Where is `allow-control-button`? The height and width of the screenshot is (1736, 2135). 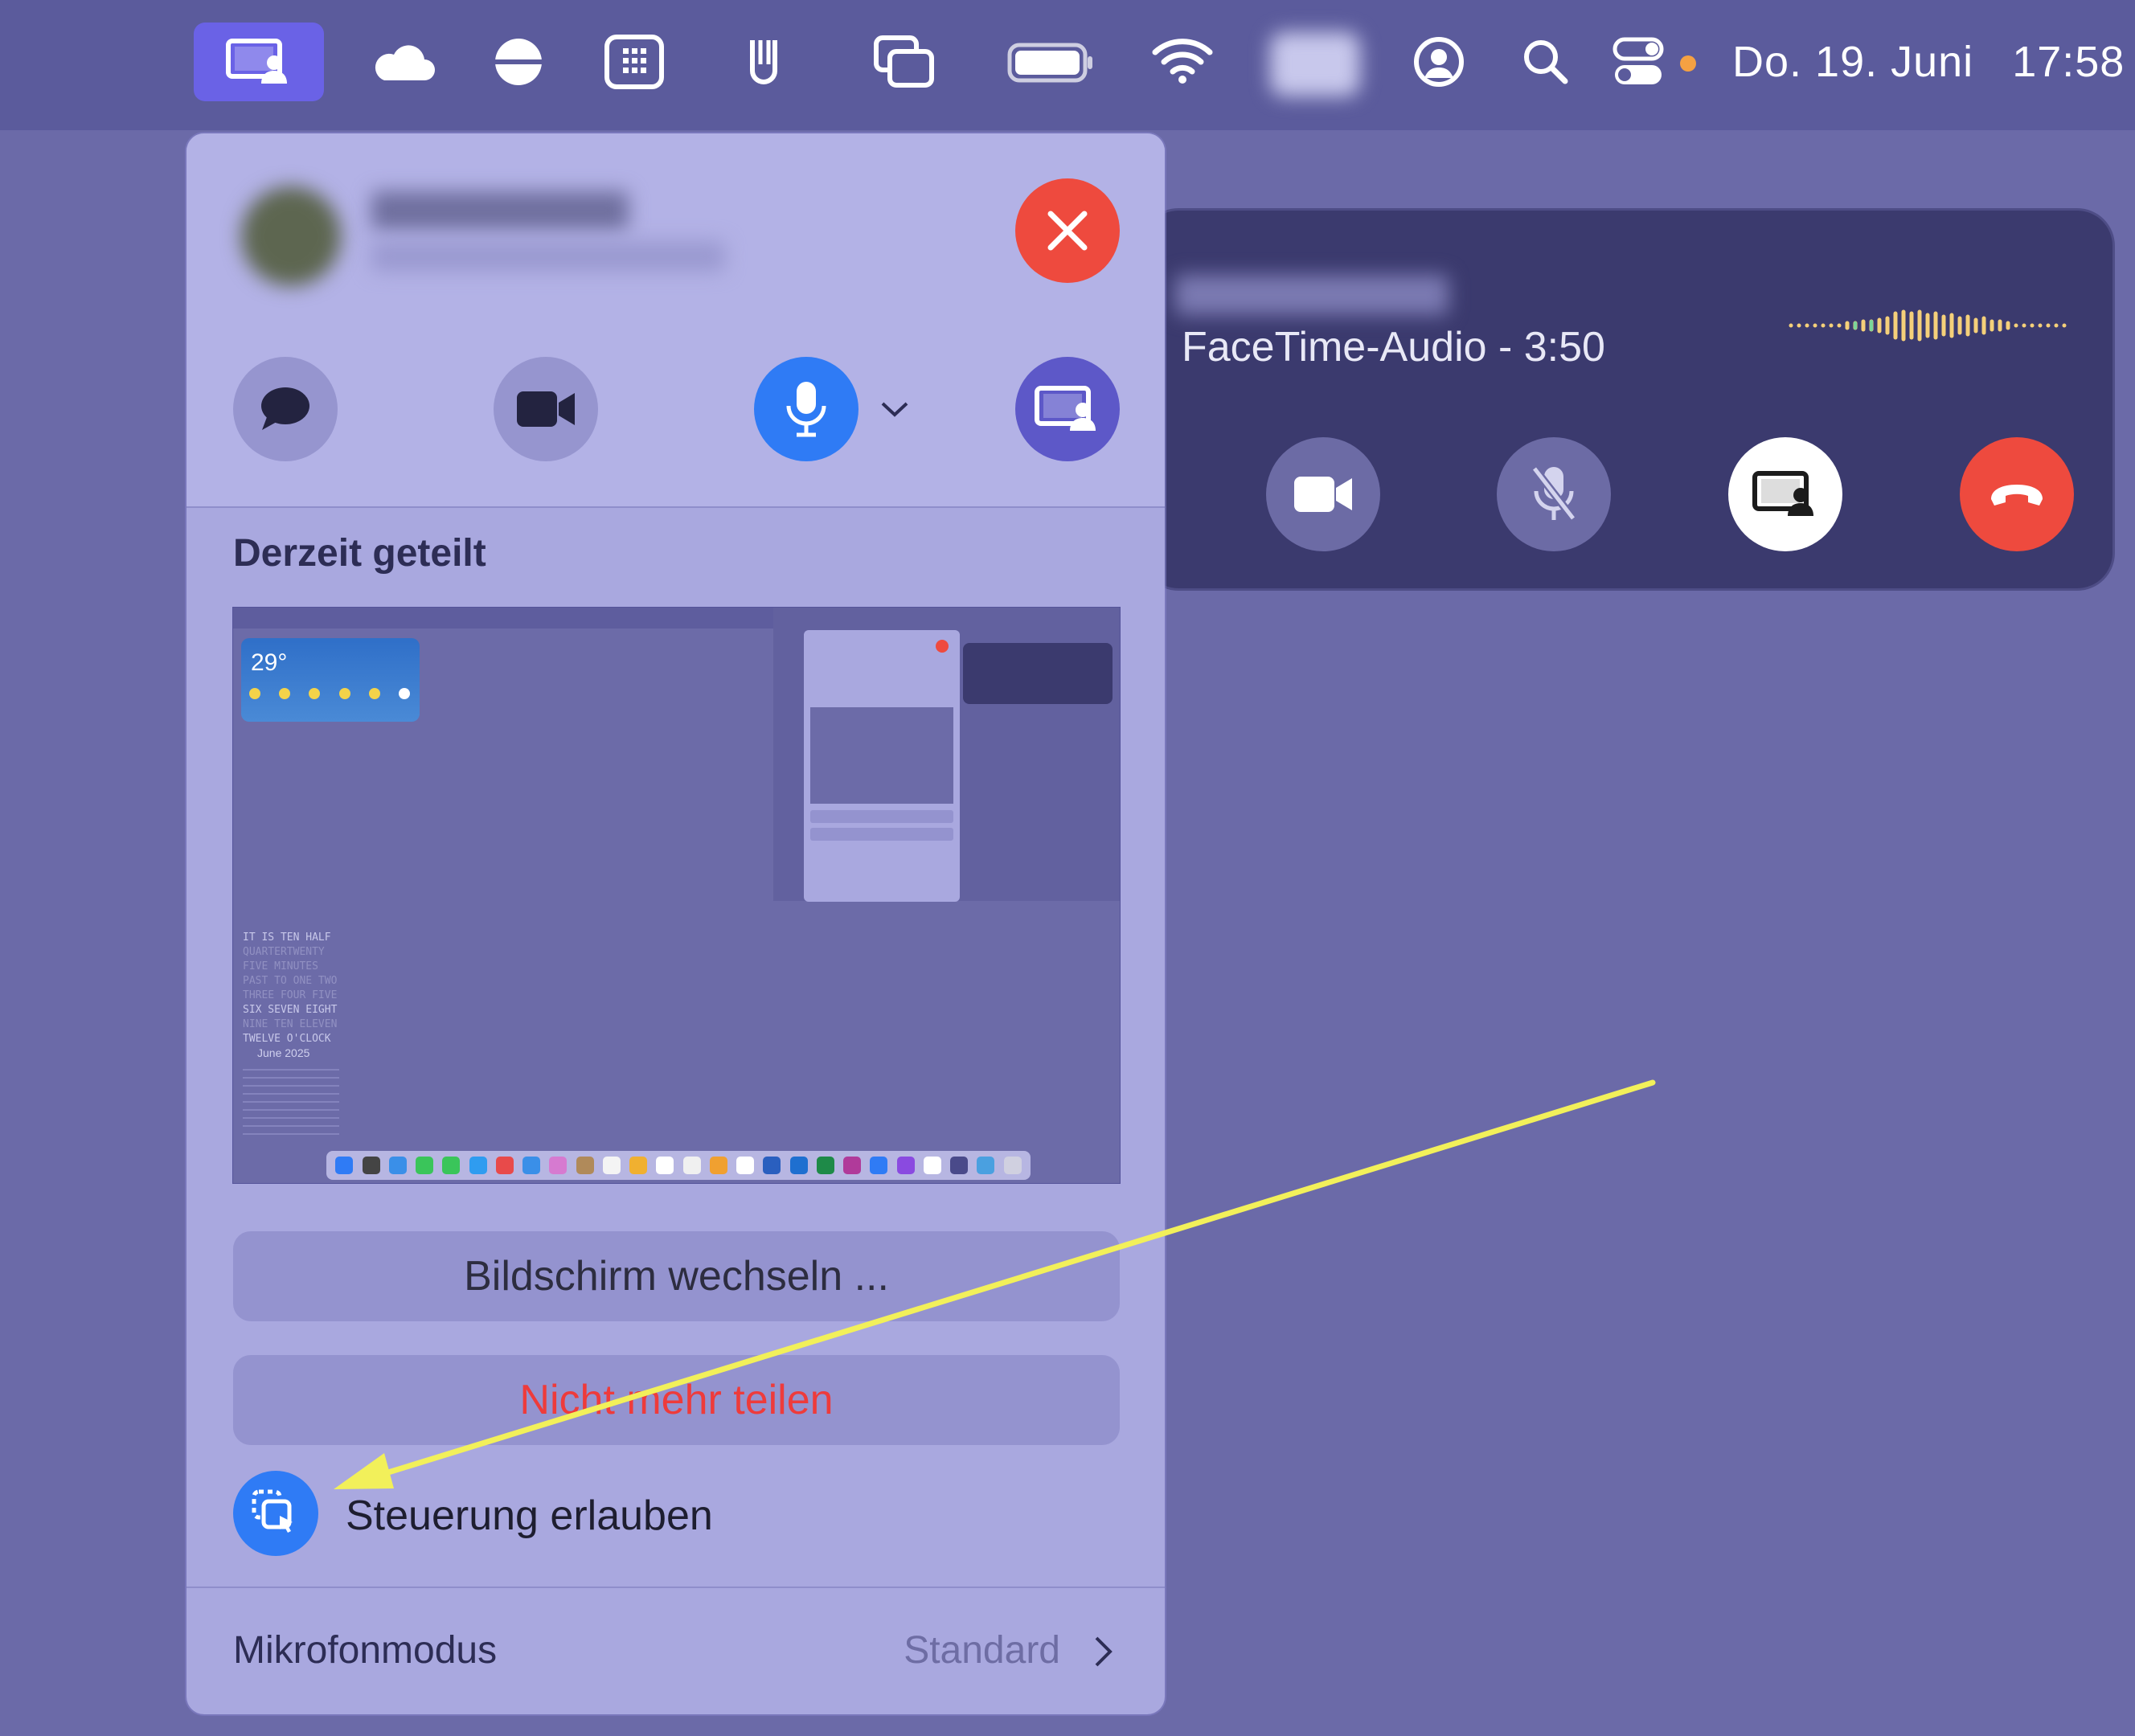 allow-control-button is located at coordinates (275, 1513).